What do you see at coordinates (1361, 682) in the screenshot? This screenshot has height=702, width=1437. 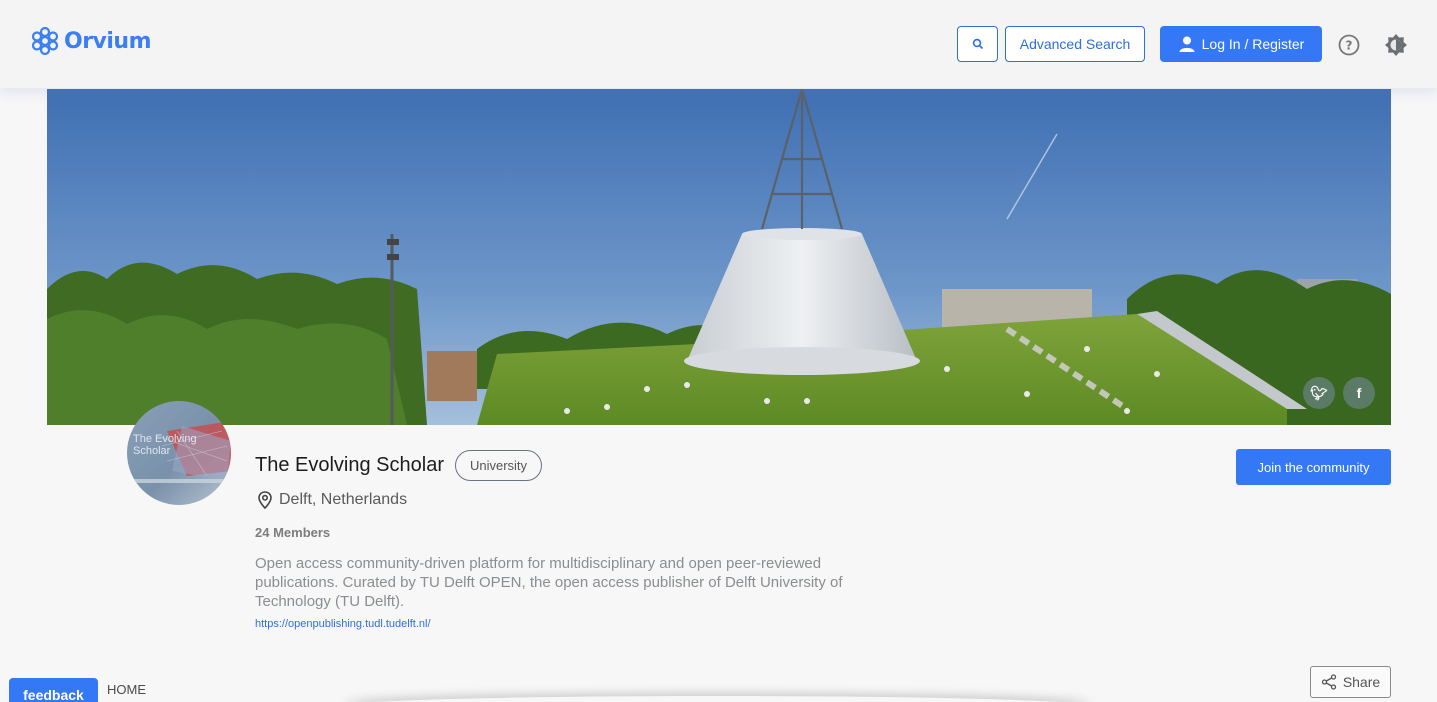 I see `share-label: Share` at bounding box center [1361, 682].